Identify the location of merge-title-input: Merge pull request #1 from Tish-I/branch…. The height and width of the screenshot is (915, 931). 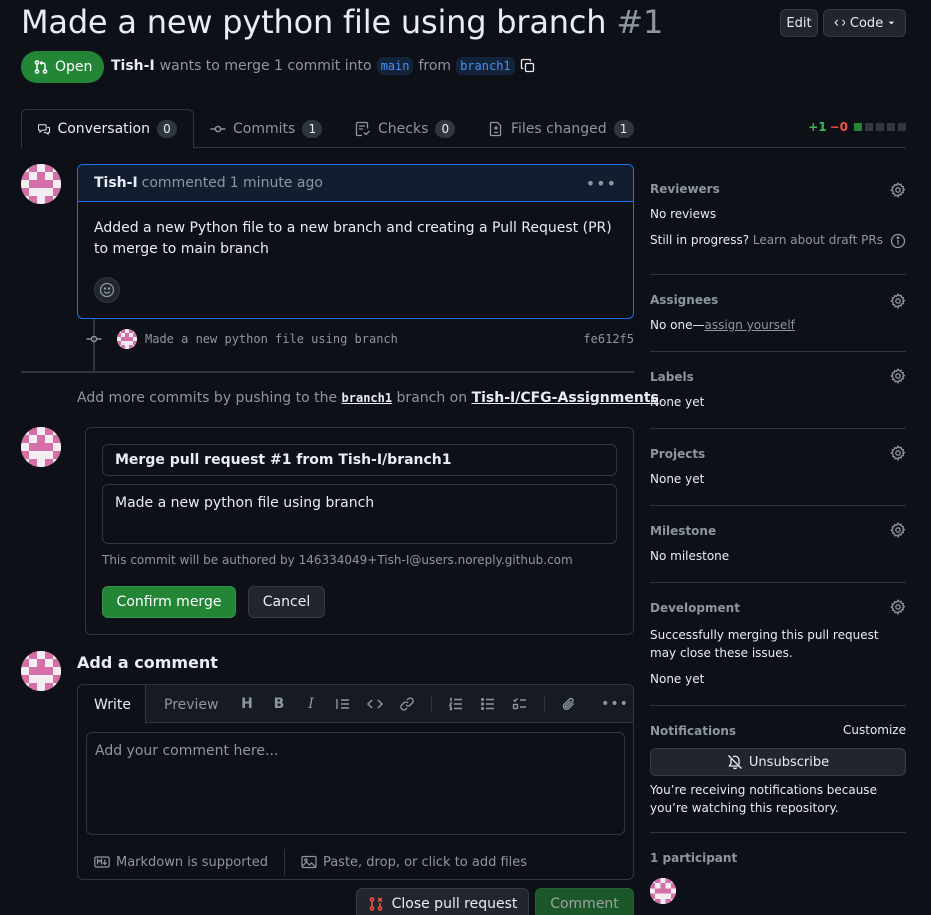
(359, 460).